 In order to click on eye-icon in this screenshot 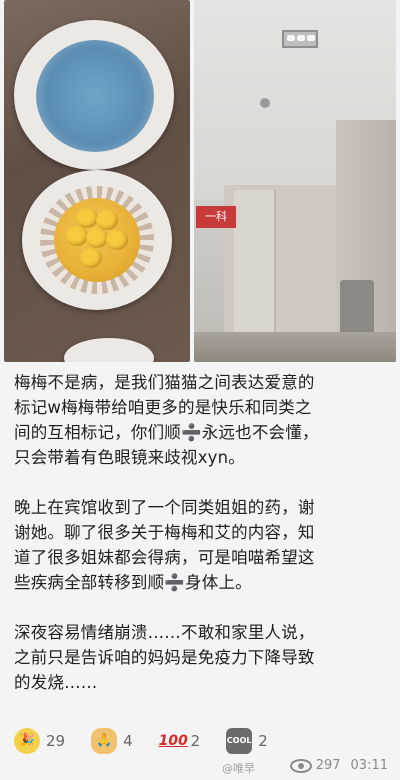, I will do `click(300, 765)`.